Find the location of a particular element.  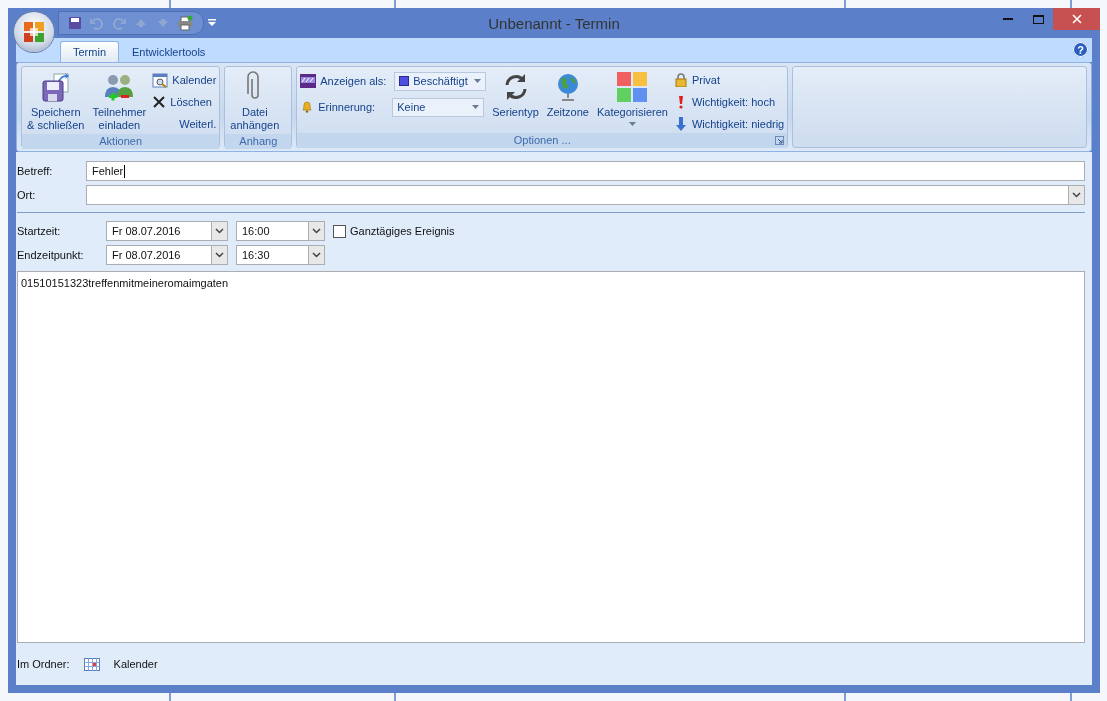

ribbon-button: Datei anhängen is located at coordinates (255, 101).